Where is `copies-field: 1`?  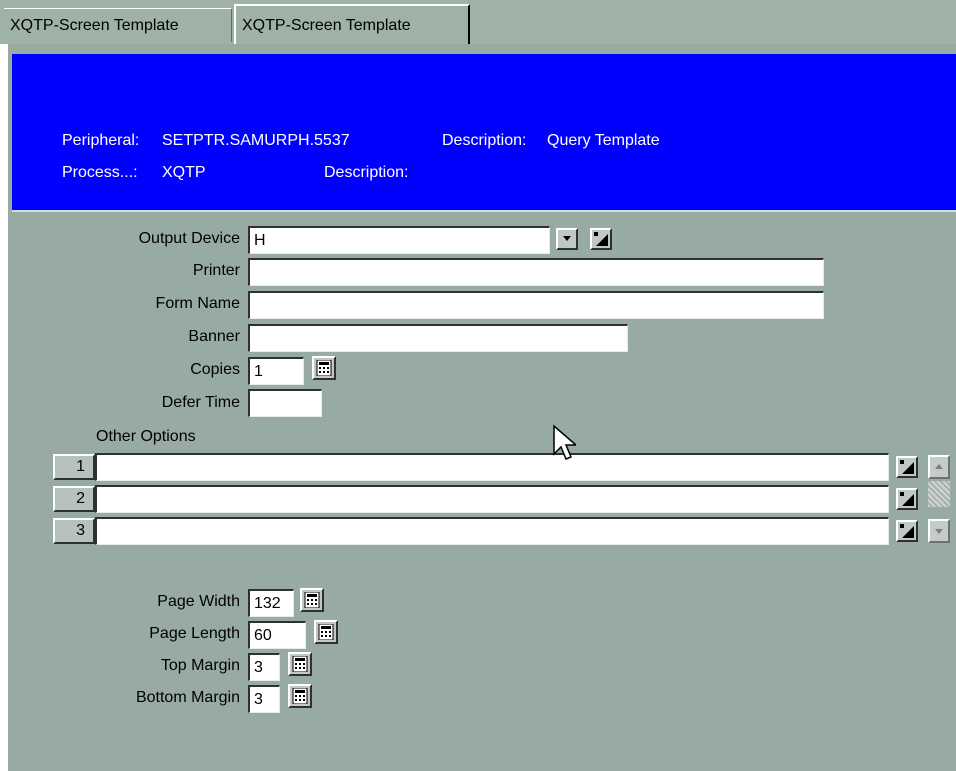 copies-field: 1 is located at coordinates (276, 371).